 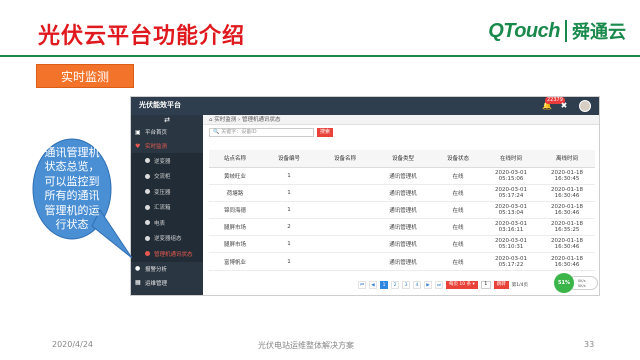 What do you see at coordinates (384, 285) in the screenshot?
I see `page-button-1: 1` at bounding box center [384, 285].